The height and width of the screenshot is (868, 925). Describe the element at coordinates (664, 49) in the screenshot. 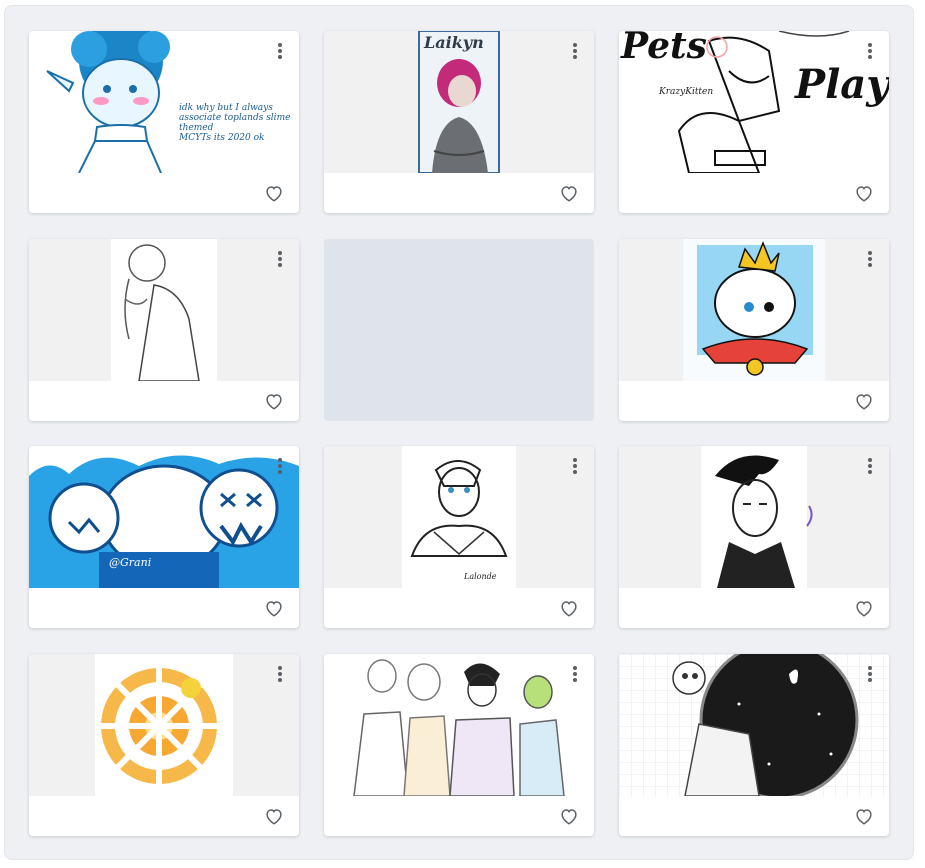

I see `artwork-title-text: Pets` at that location.